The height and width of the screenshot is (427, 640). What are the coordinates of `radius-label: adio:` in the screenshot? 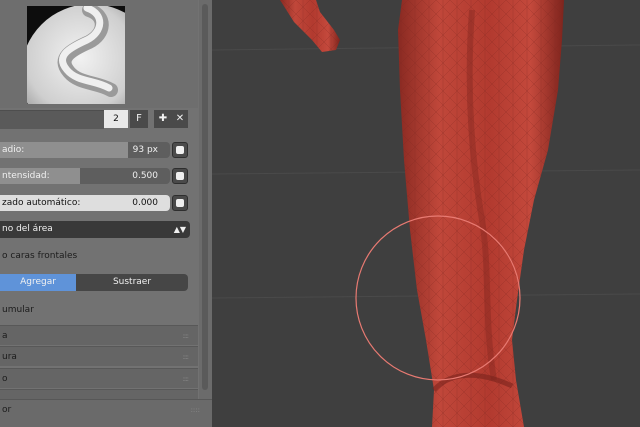 It's located at (13, 150).